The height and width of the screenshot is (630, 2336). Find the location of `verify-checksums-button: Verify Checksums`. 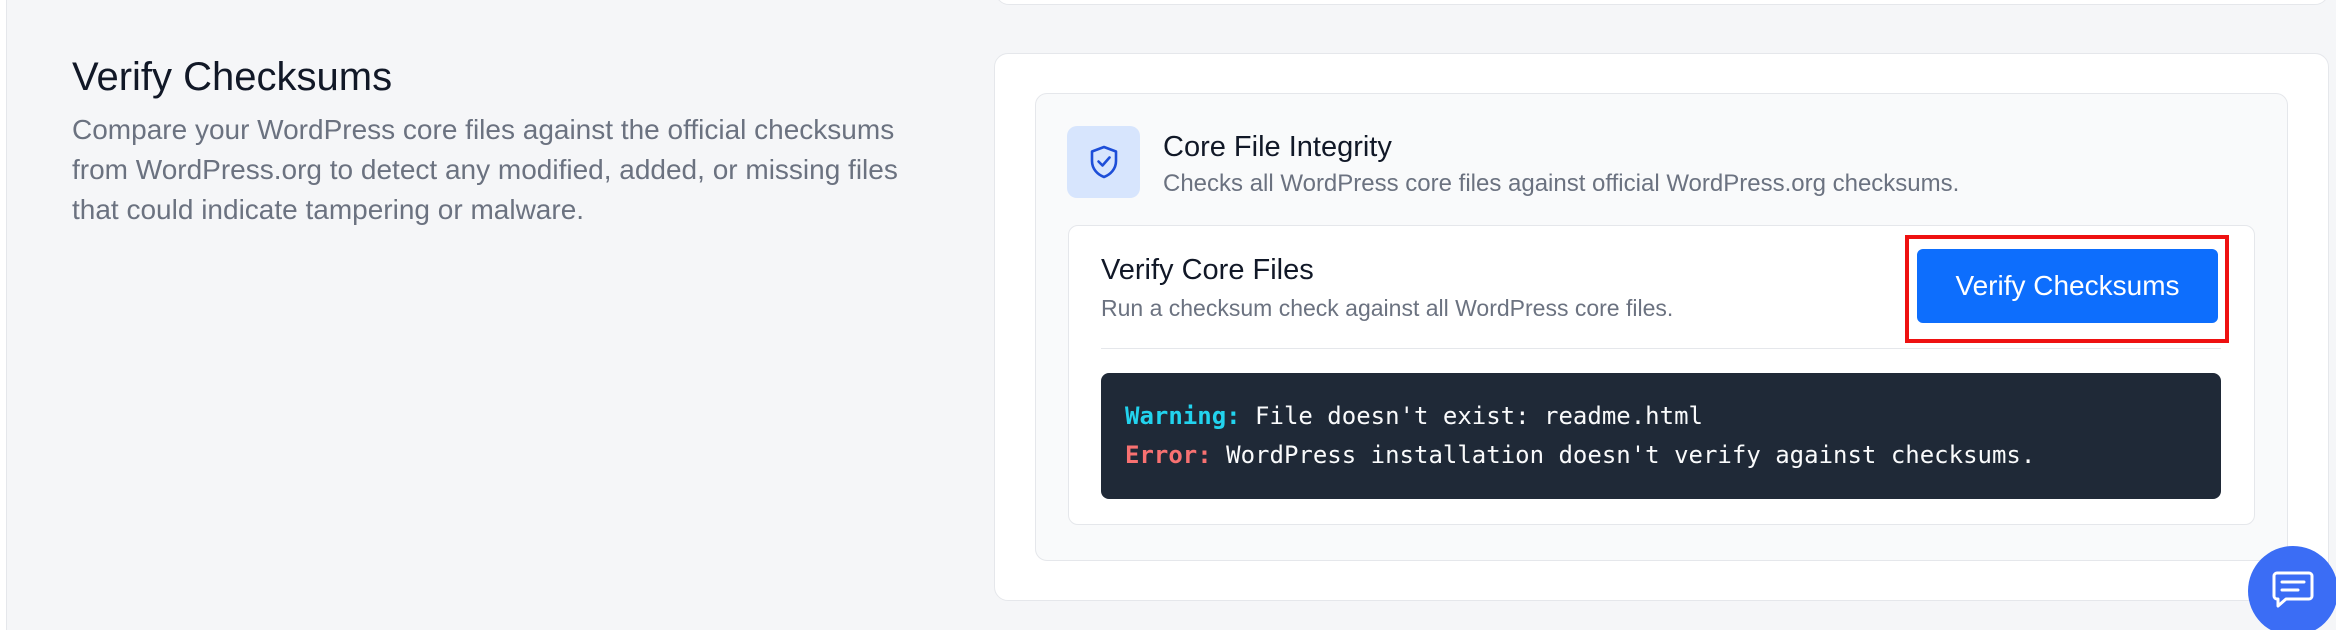

verify-checksums-button: Verify Checksums is located at coordinates (2067, 286).